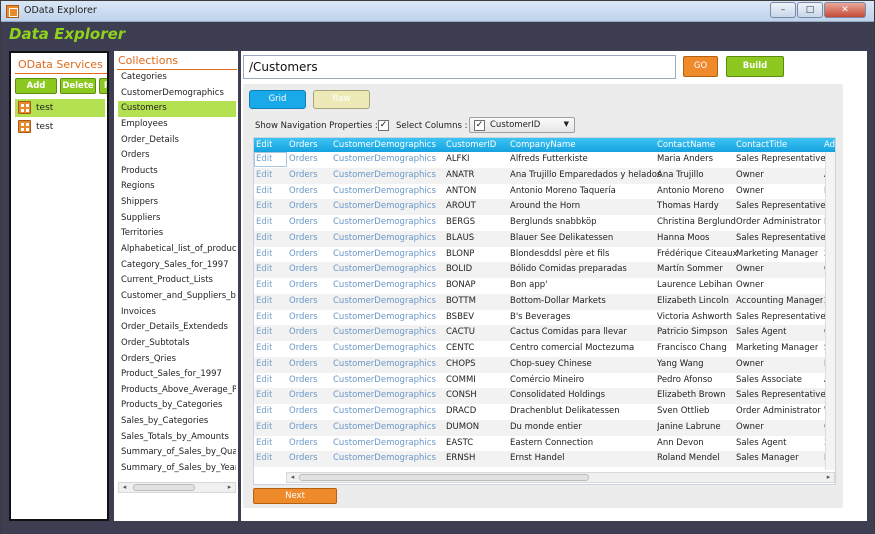 The width and height of the screenshot is (875, 534). I want to click on collection-item: Products_Above_Average_Prices, so click(177, 391).